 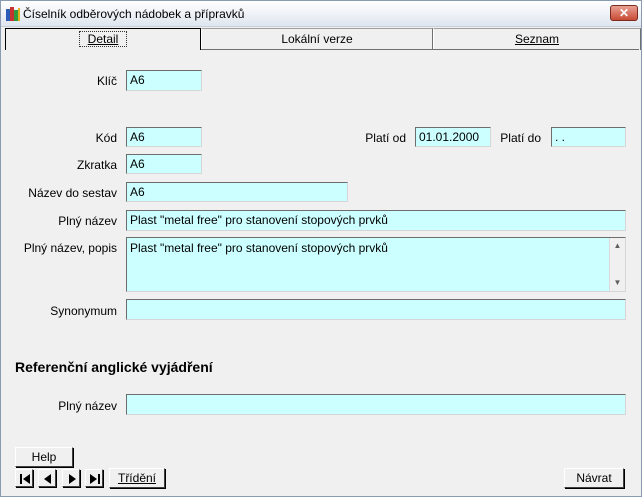 I want to click on tab-detail-label: Detail, so click(x=103, y=39).